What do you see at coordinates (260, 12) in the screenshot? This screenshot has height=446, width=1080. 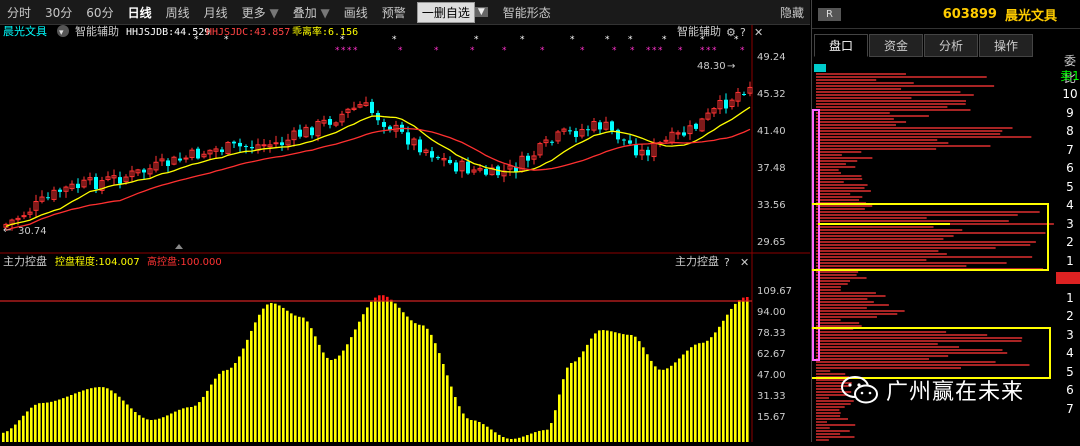 I see `tab-more: 更多 ▼` at bounding box center [260, 12].